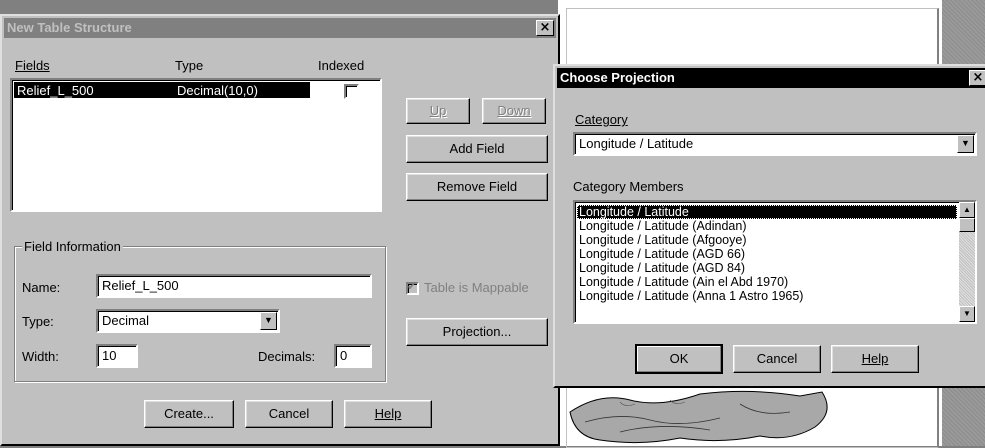 The width and height of the screenshot is (985, 448). Describe the element at coordinates (767, 212) in the screenshot. I see `list-item: Longitude / Latitude` at that location.